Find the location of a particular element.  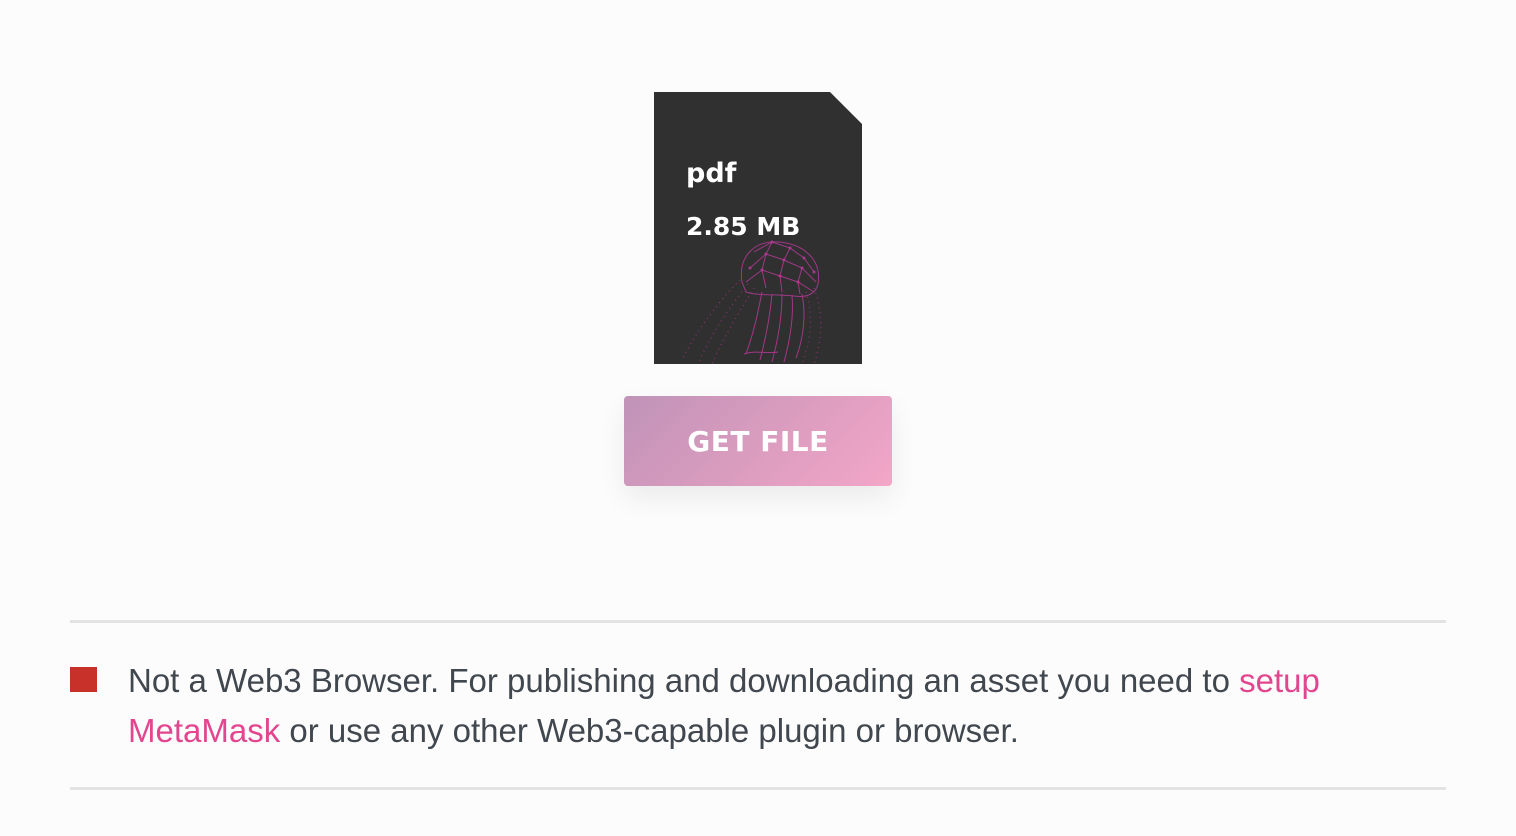

file-card: pdf 2.85 MB is located at coordinates (758, 228).